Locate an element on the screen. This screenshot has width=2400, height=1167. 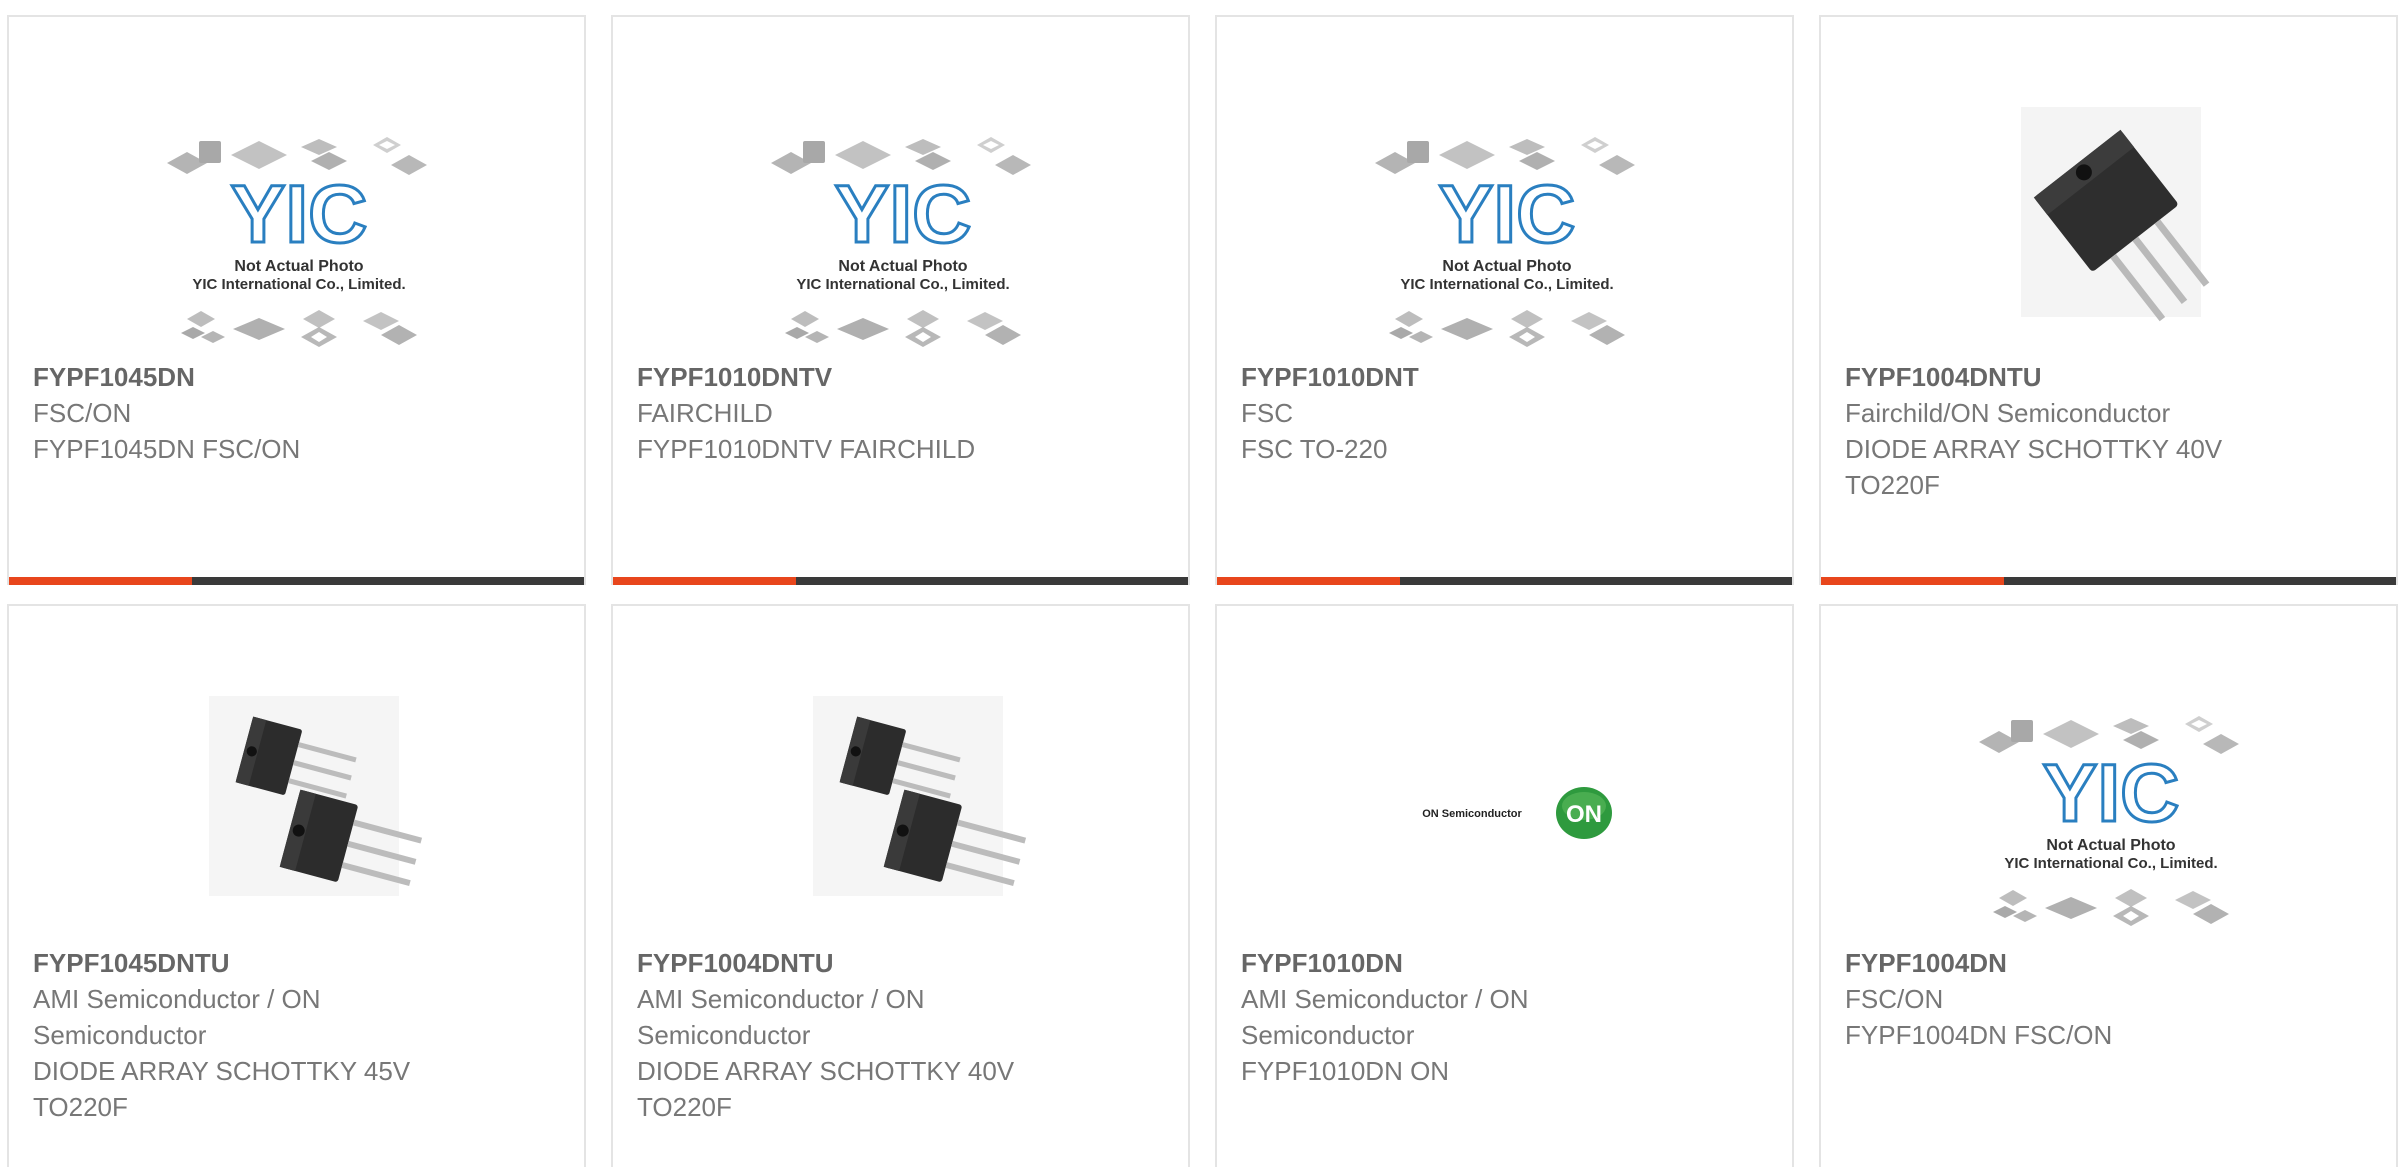
product-name: FYPF1010DNTV is located at coordinates (897, 377).